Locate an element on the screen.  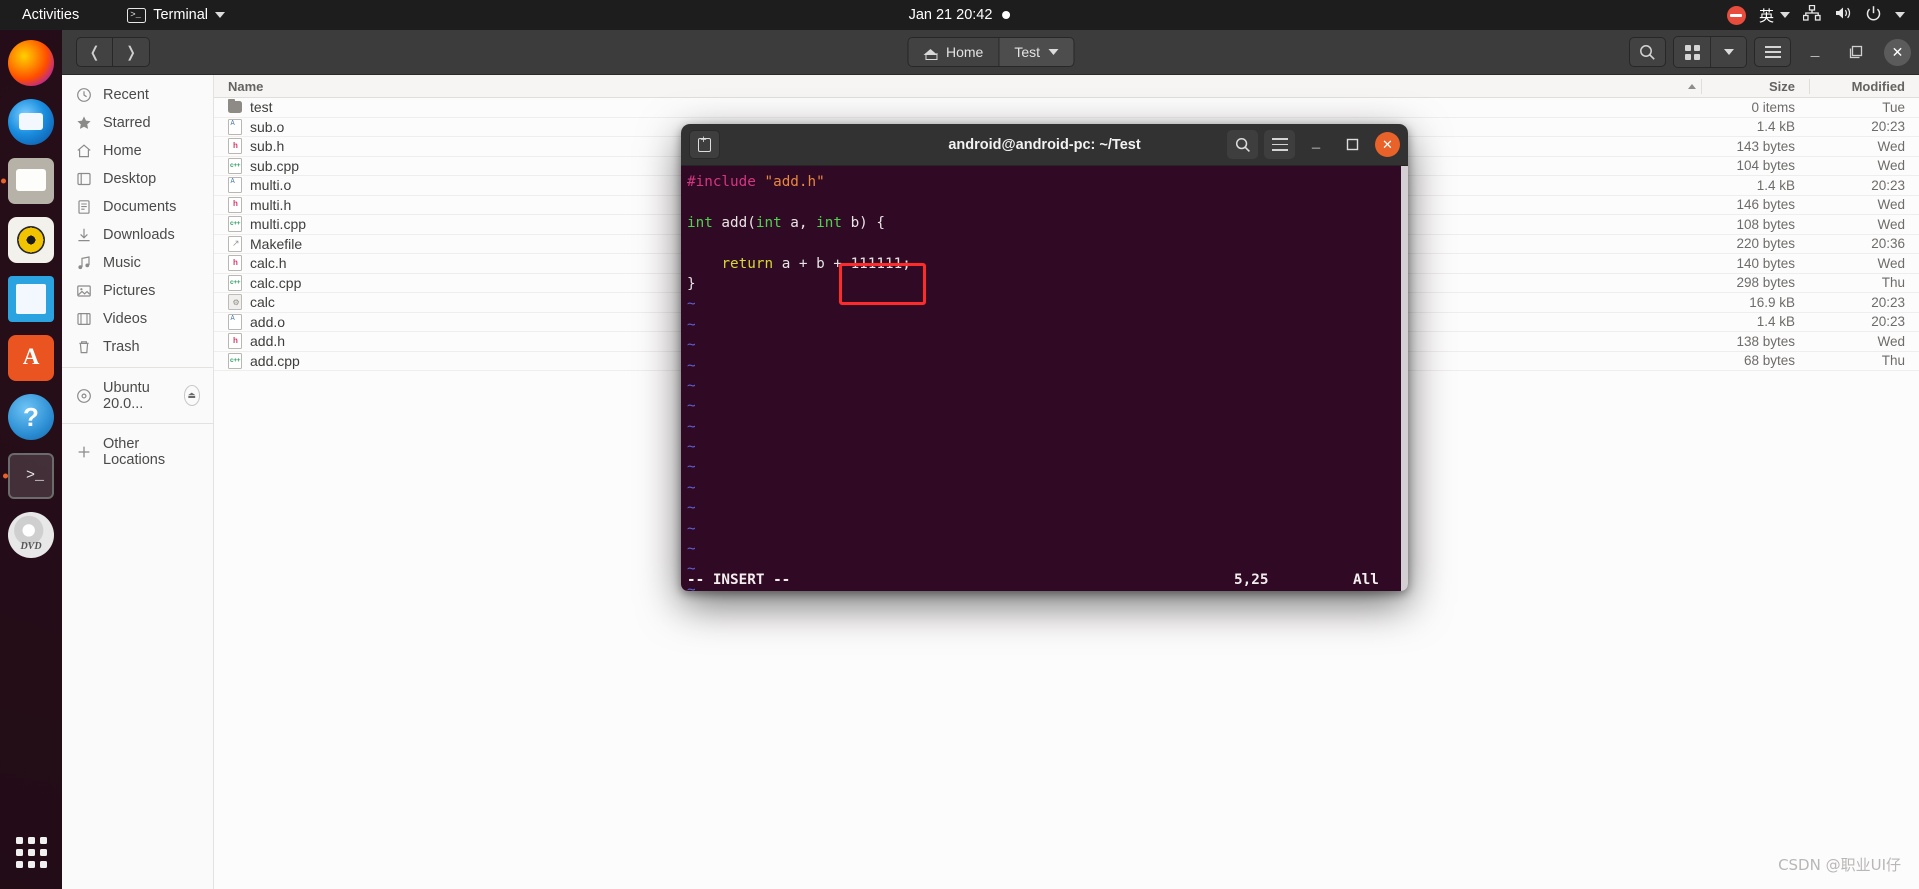
sidebar-item-music: Music is located at coordinates (137, 263).